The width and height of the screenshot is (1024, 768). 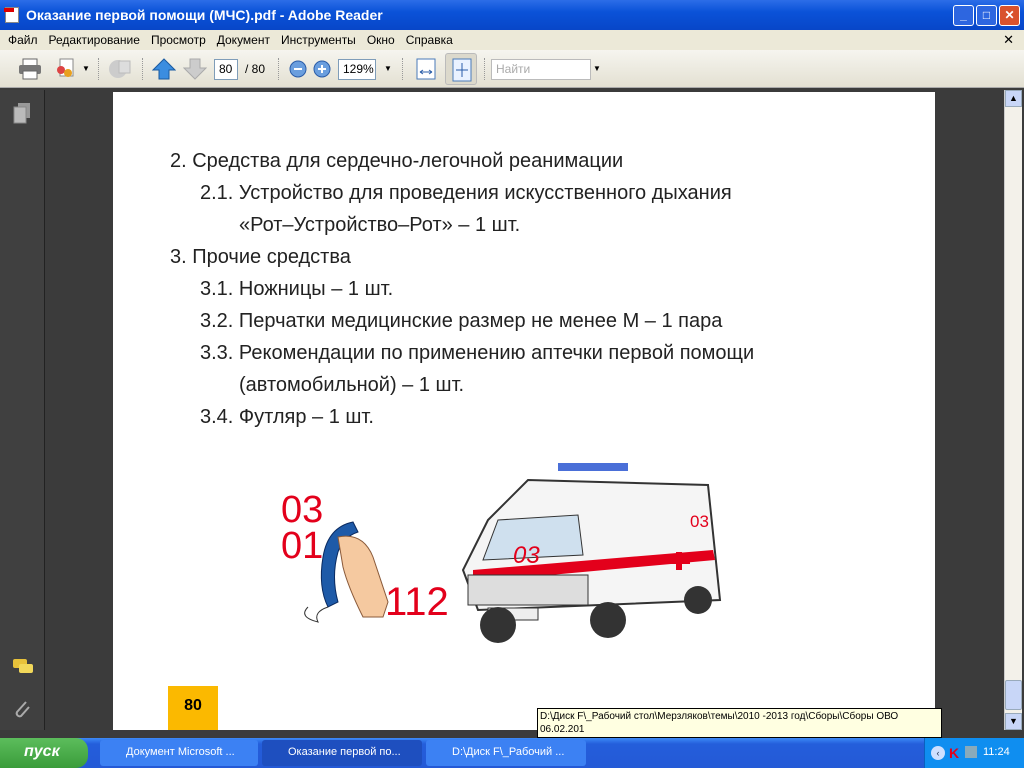 I want to click on page-number-badge: 80, so click(x=193, y=708).